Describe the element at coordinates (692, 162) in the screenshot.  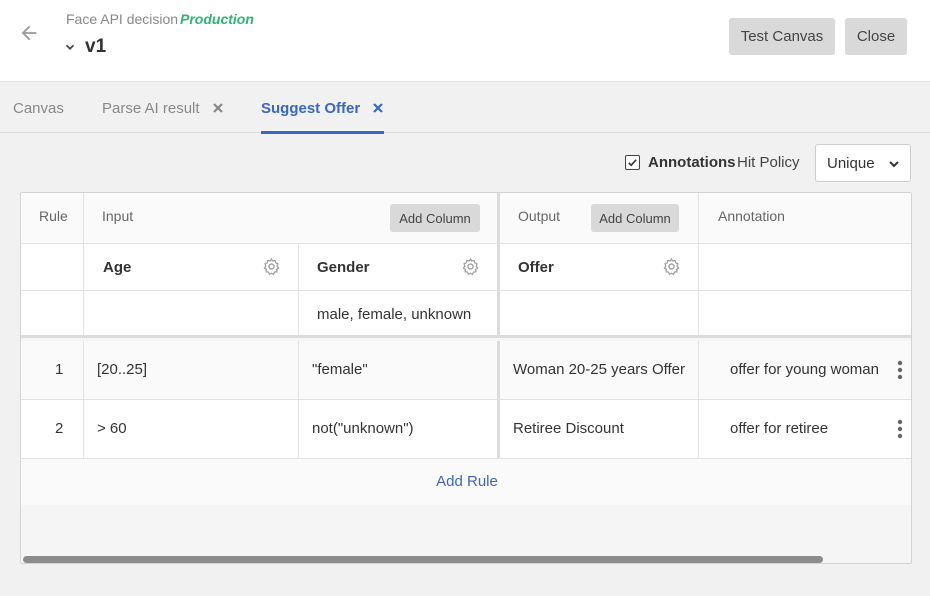
I see `annotations-label: Annotations` at that location.